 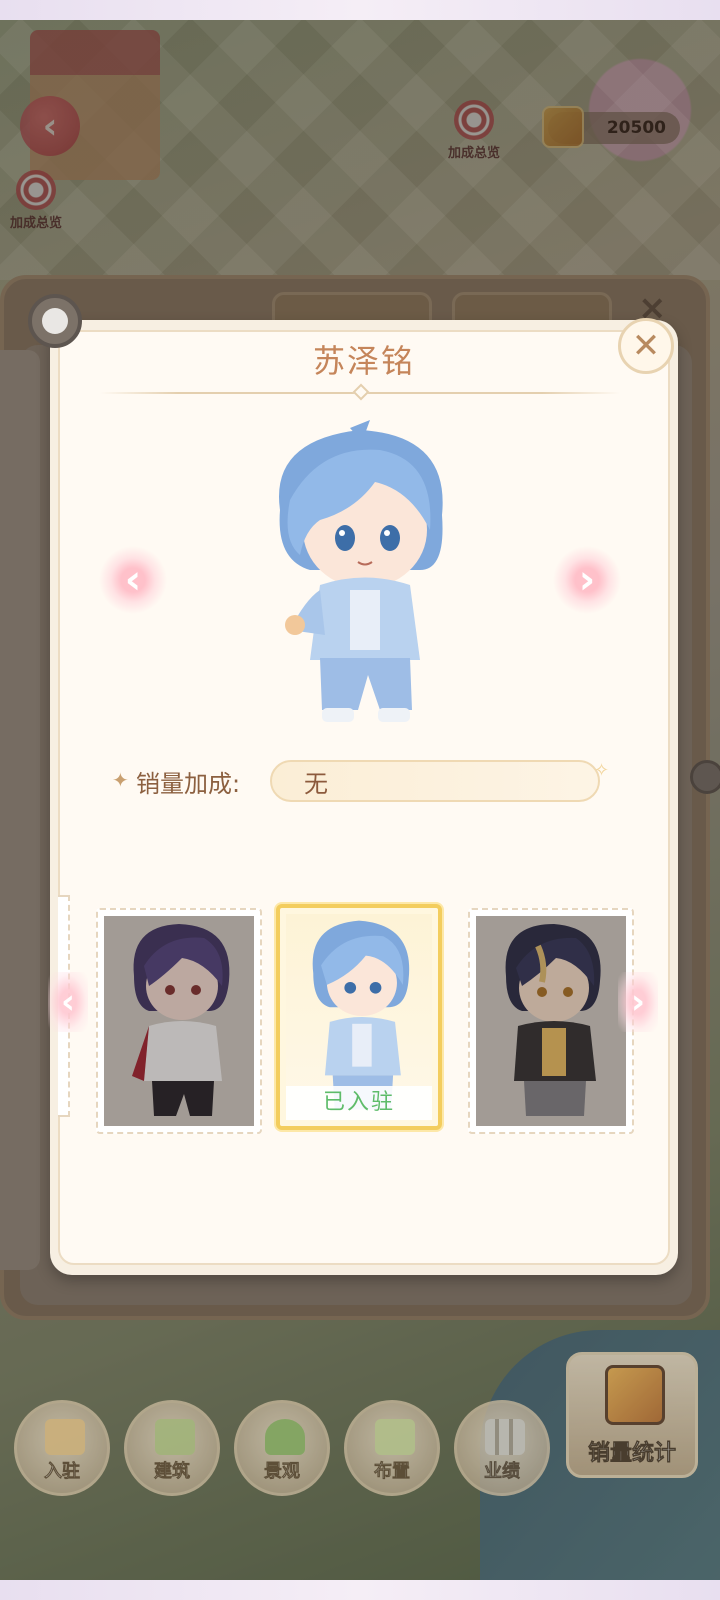 I want to click on close-icon: ✕, so click(x=646, y=346).